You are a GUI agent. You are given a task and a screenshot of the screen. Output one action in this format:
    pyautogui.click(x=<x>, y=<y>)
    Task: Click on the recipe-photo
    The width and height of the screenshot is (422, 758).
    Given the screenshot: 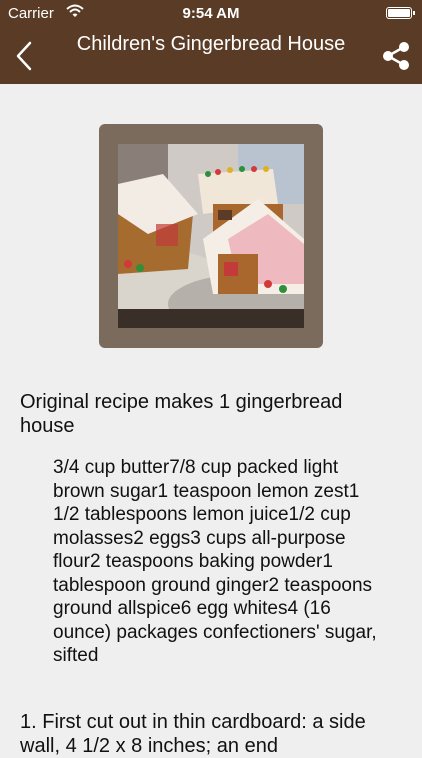 What is the action you would take?
    pyautogui.click(x=211, y=236)
    